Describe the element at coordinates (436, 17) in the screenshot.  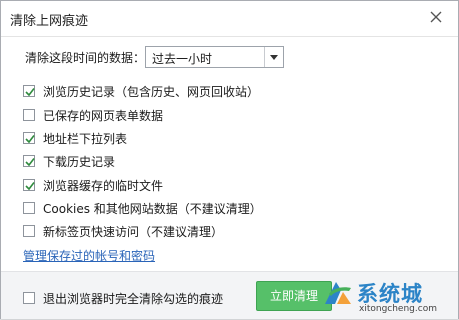
I see `close-icon` at that location.